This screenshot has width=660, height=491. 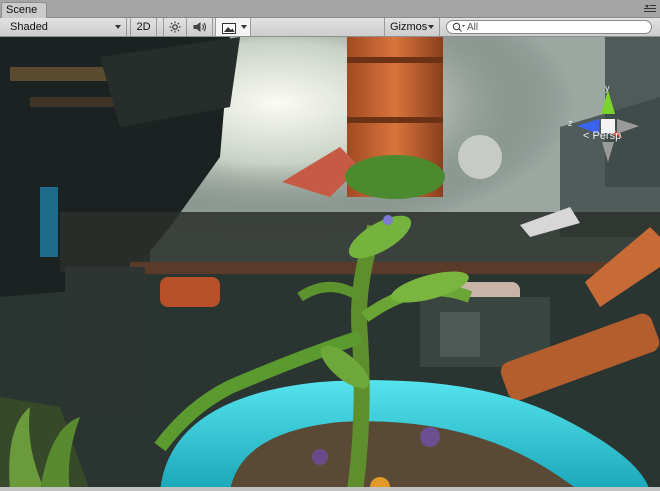 I want to click on sun-icon, so click(x=175, y=27).